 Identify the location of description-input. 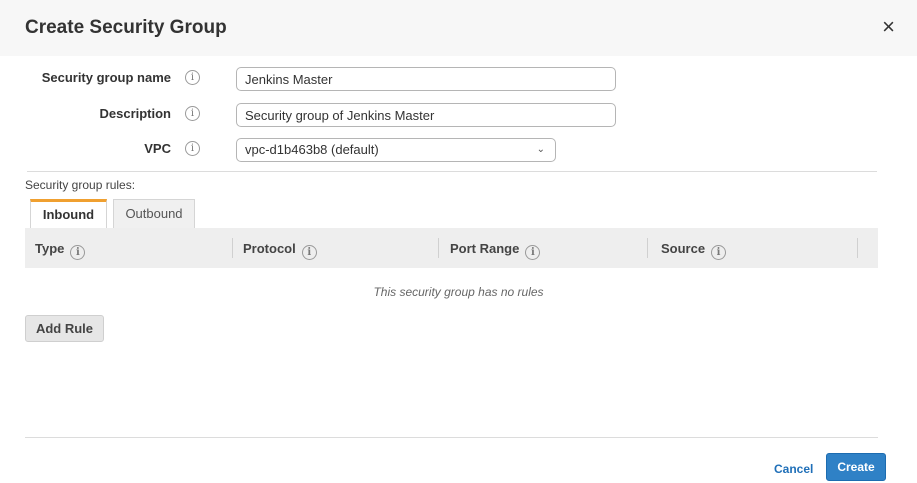
(426, 115).